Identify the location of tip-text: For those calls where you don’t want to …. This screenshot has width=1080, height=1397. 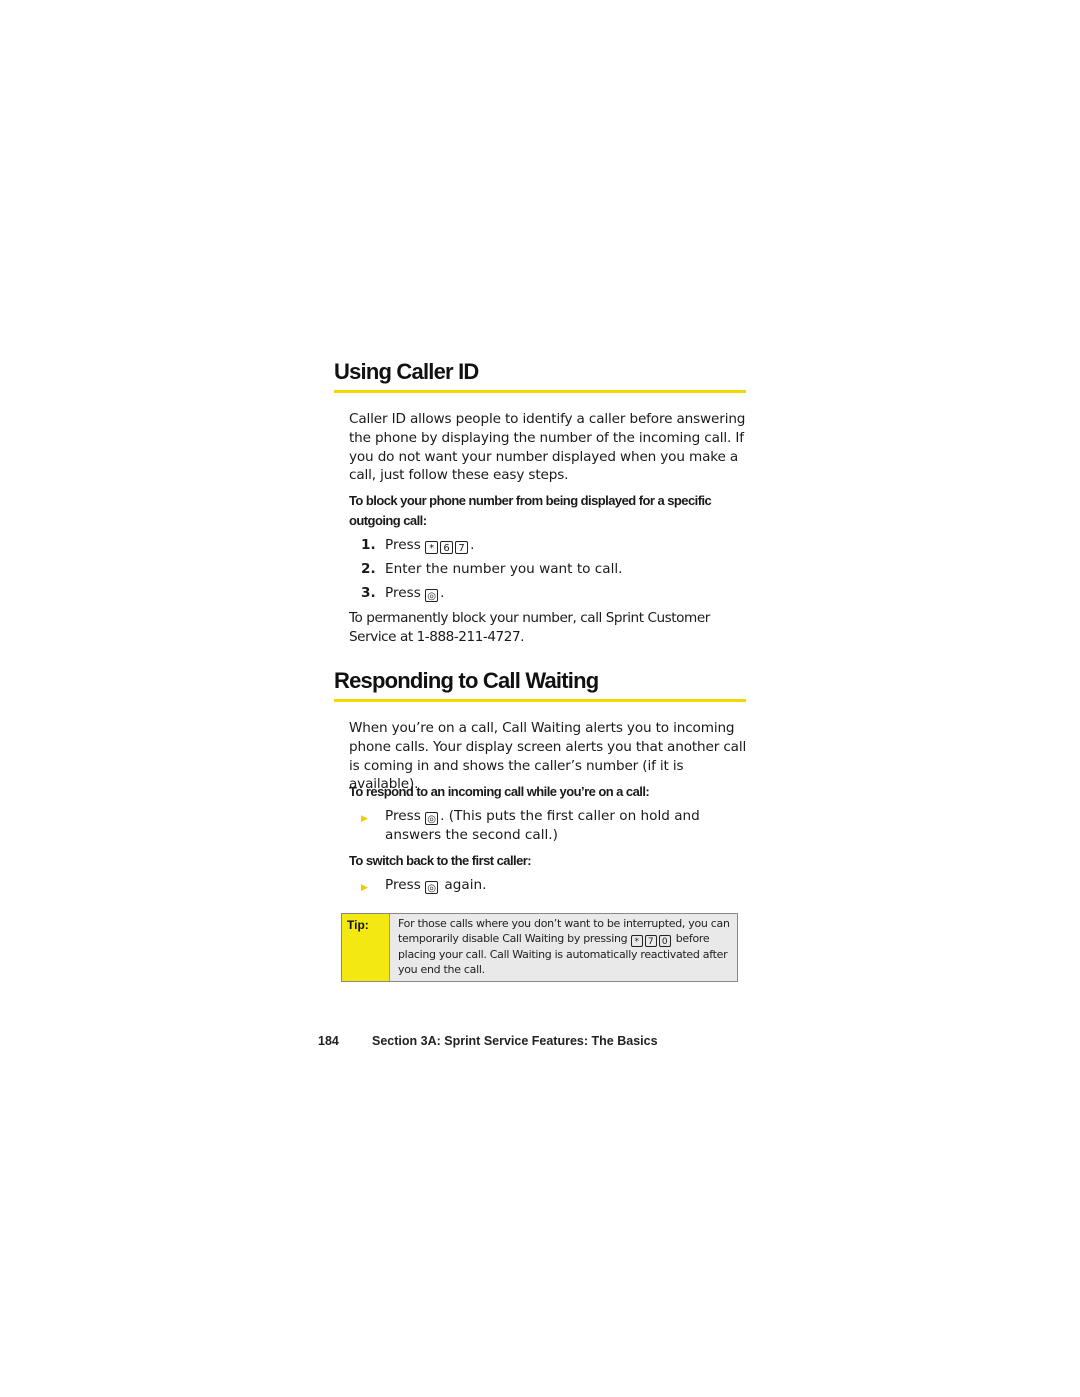
(565, 946).